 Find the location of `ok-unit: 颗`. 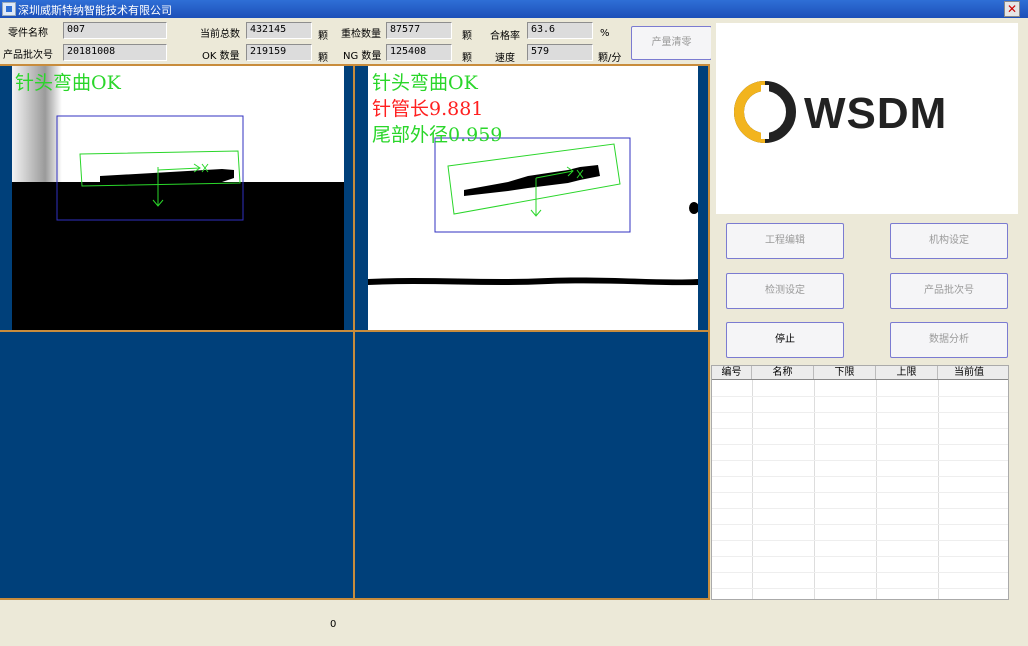

ok-unit: 颗 is located at coordinates (323, 58).